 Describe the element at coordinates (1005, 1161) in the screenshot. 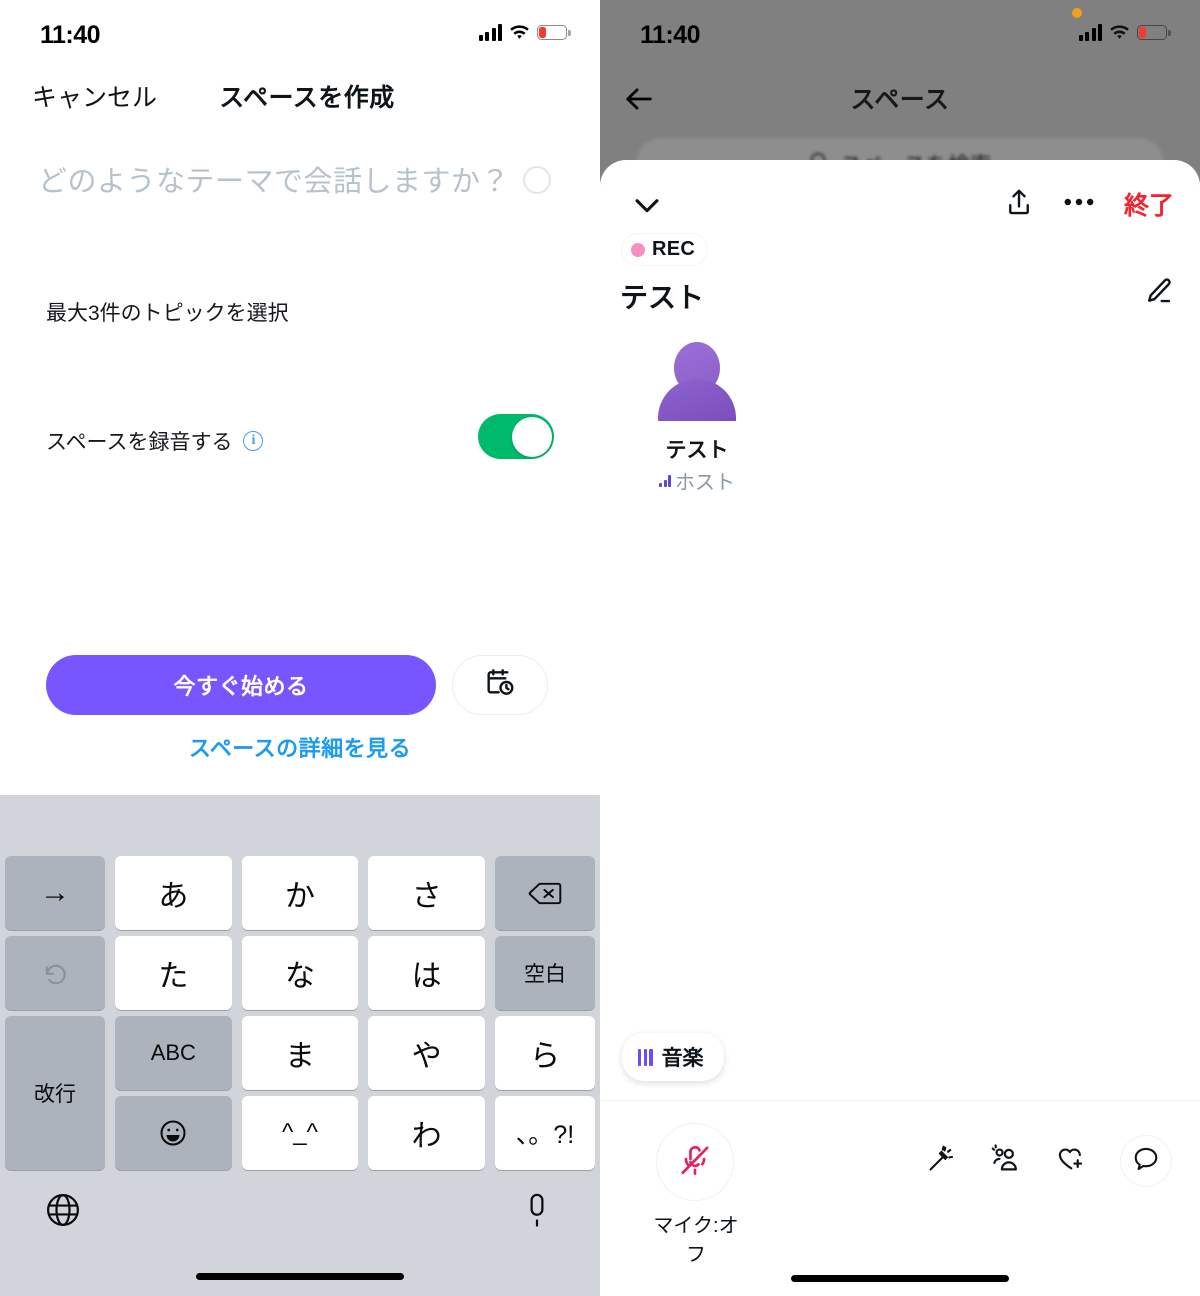

I see `request-to-speak-icon` at that location.